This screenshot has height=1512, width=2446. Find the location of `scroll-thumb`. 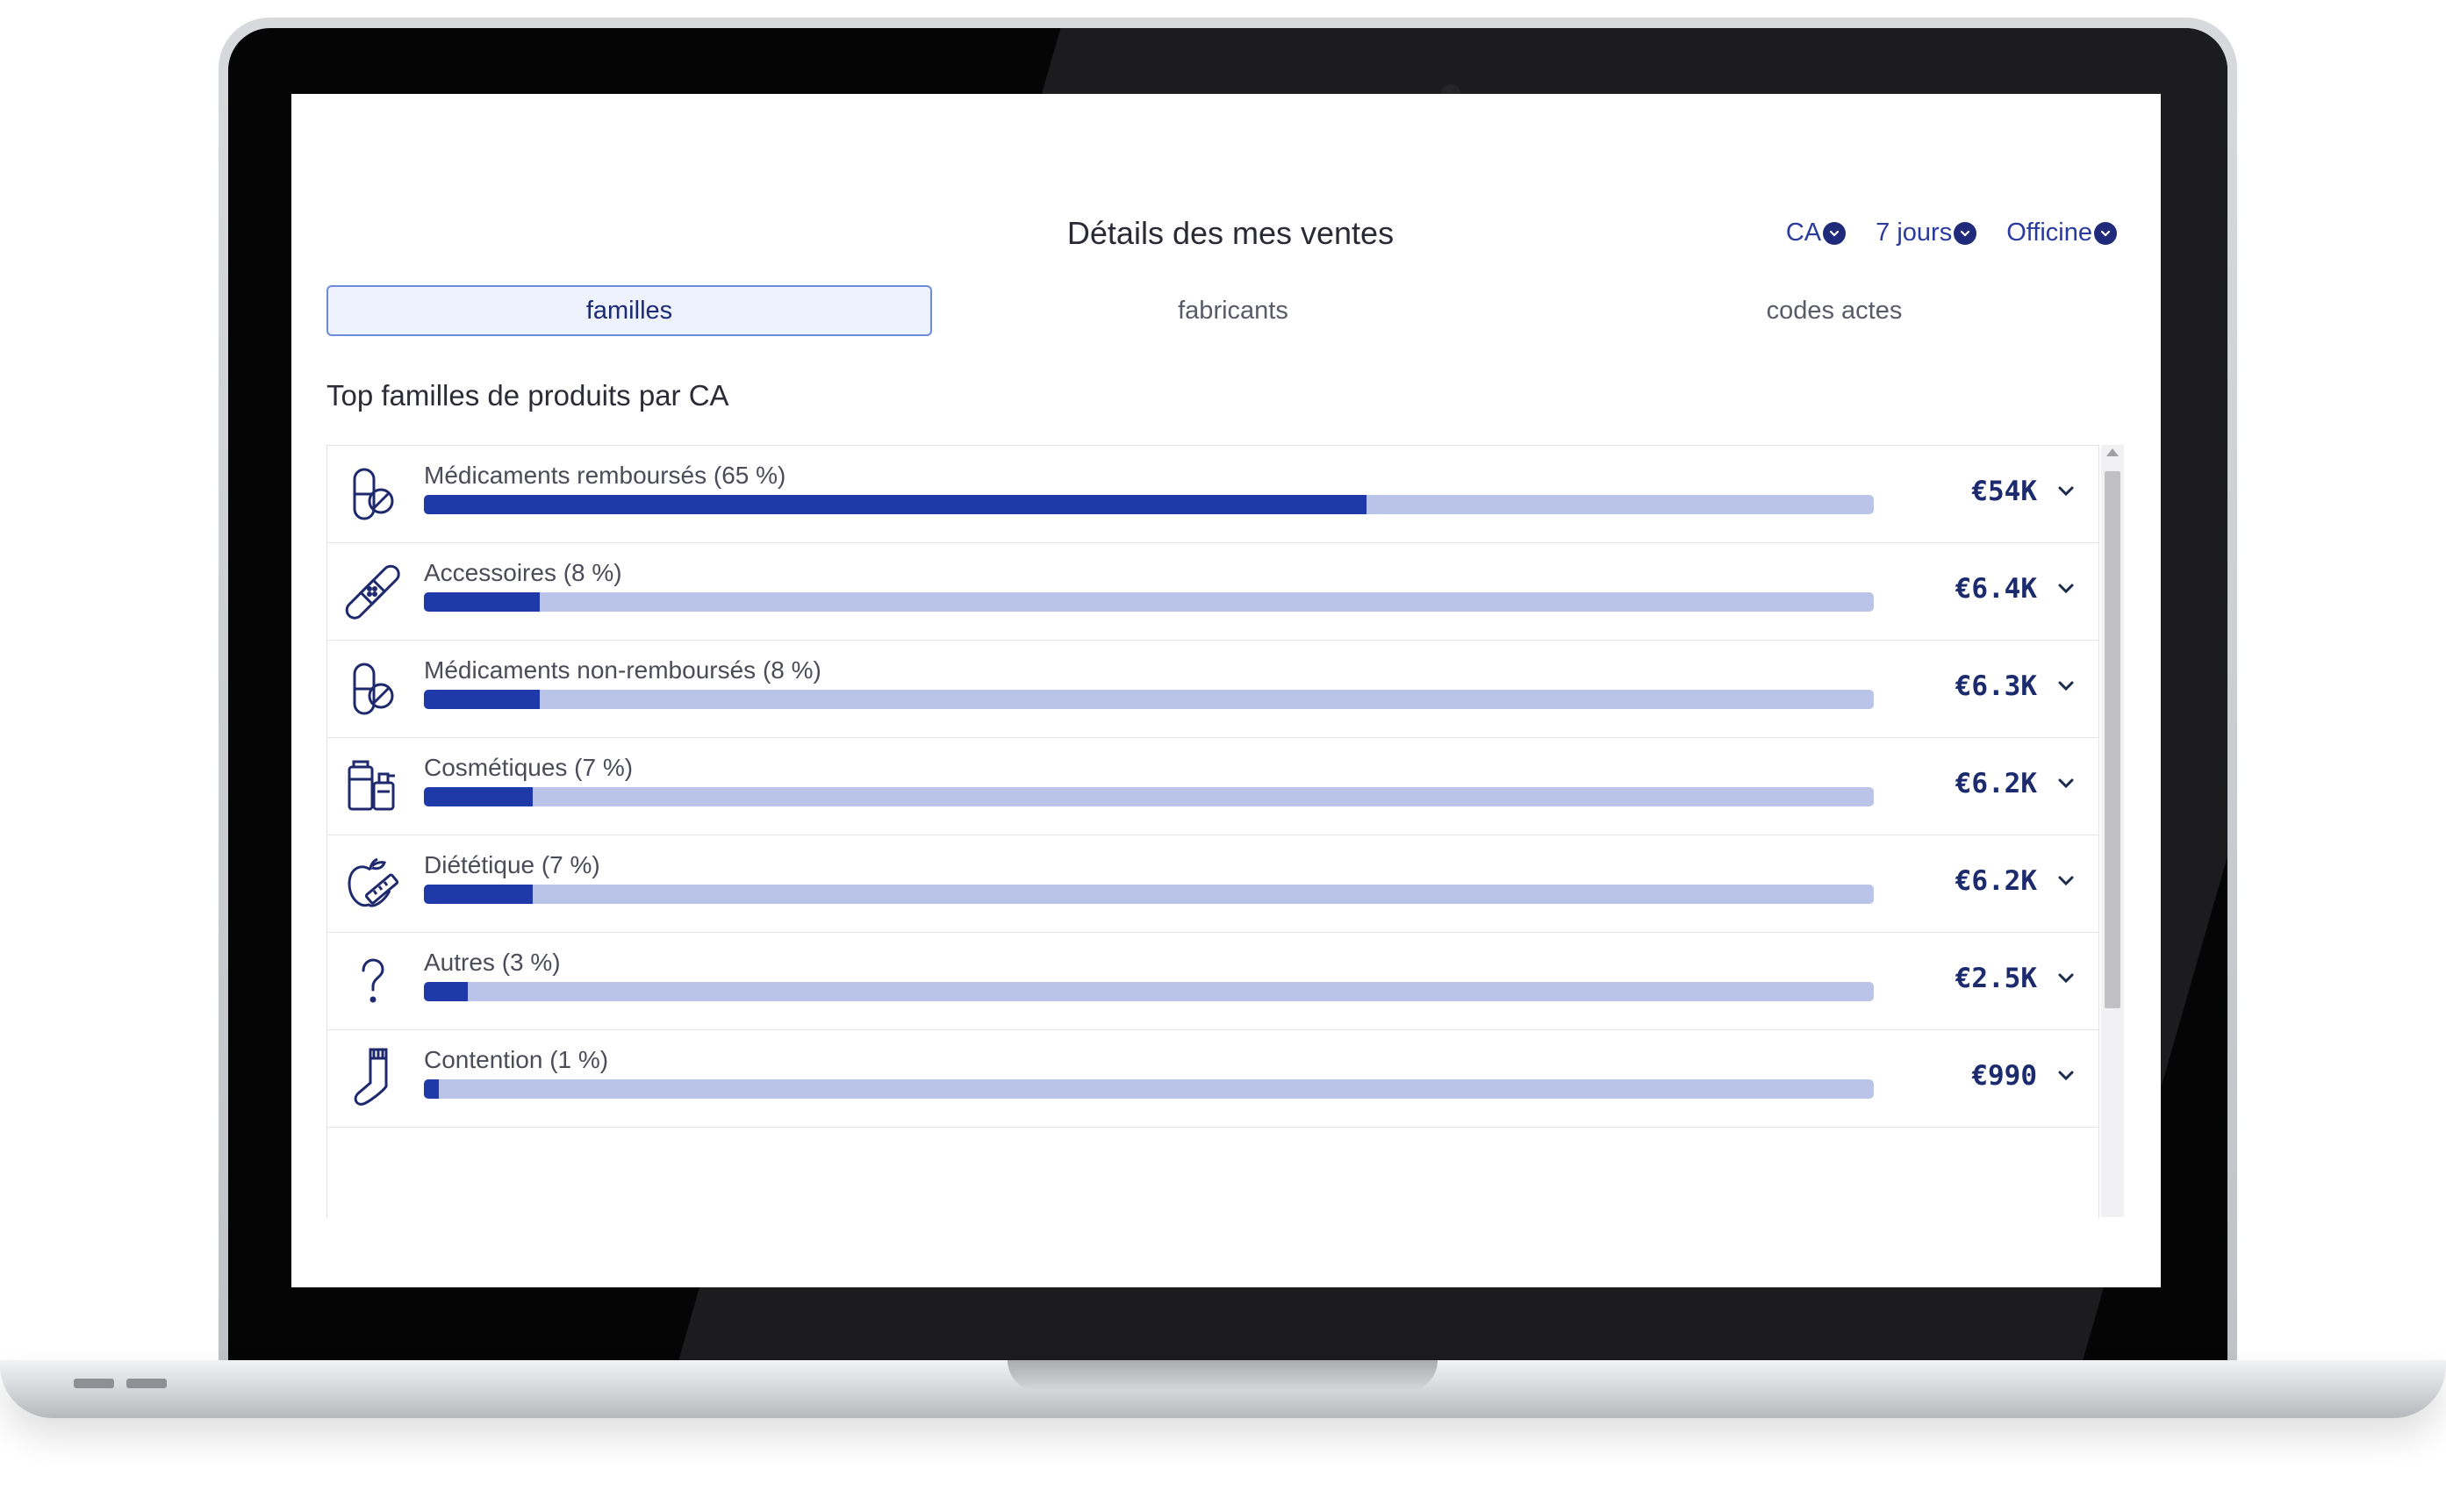

scroll-thumb is located at coordinates (2112, 740).